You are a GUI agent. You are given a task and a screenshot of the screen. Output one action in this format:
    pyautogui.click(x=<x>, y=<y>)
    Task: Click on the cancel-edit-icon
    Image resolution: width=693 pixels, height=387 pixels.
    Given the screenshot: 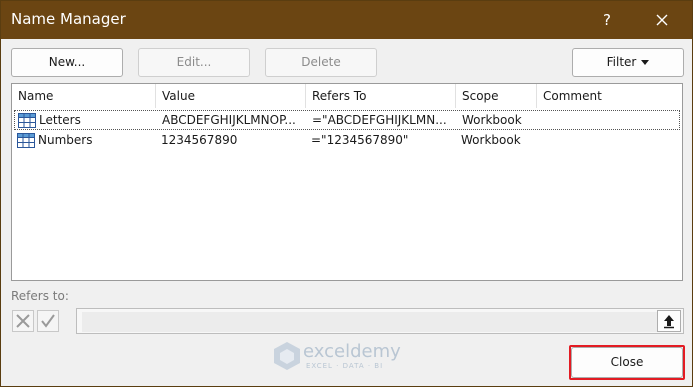 What is the action you would take?
    pyautogui.click(x=23, y=321)
    